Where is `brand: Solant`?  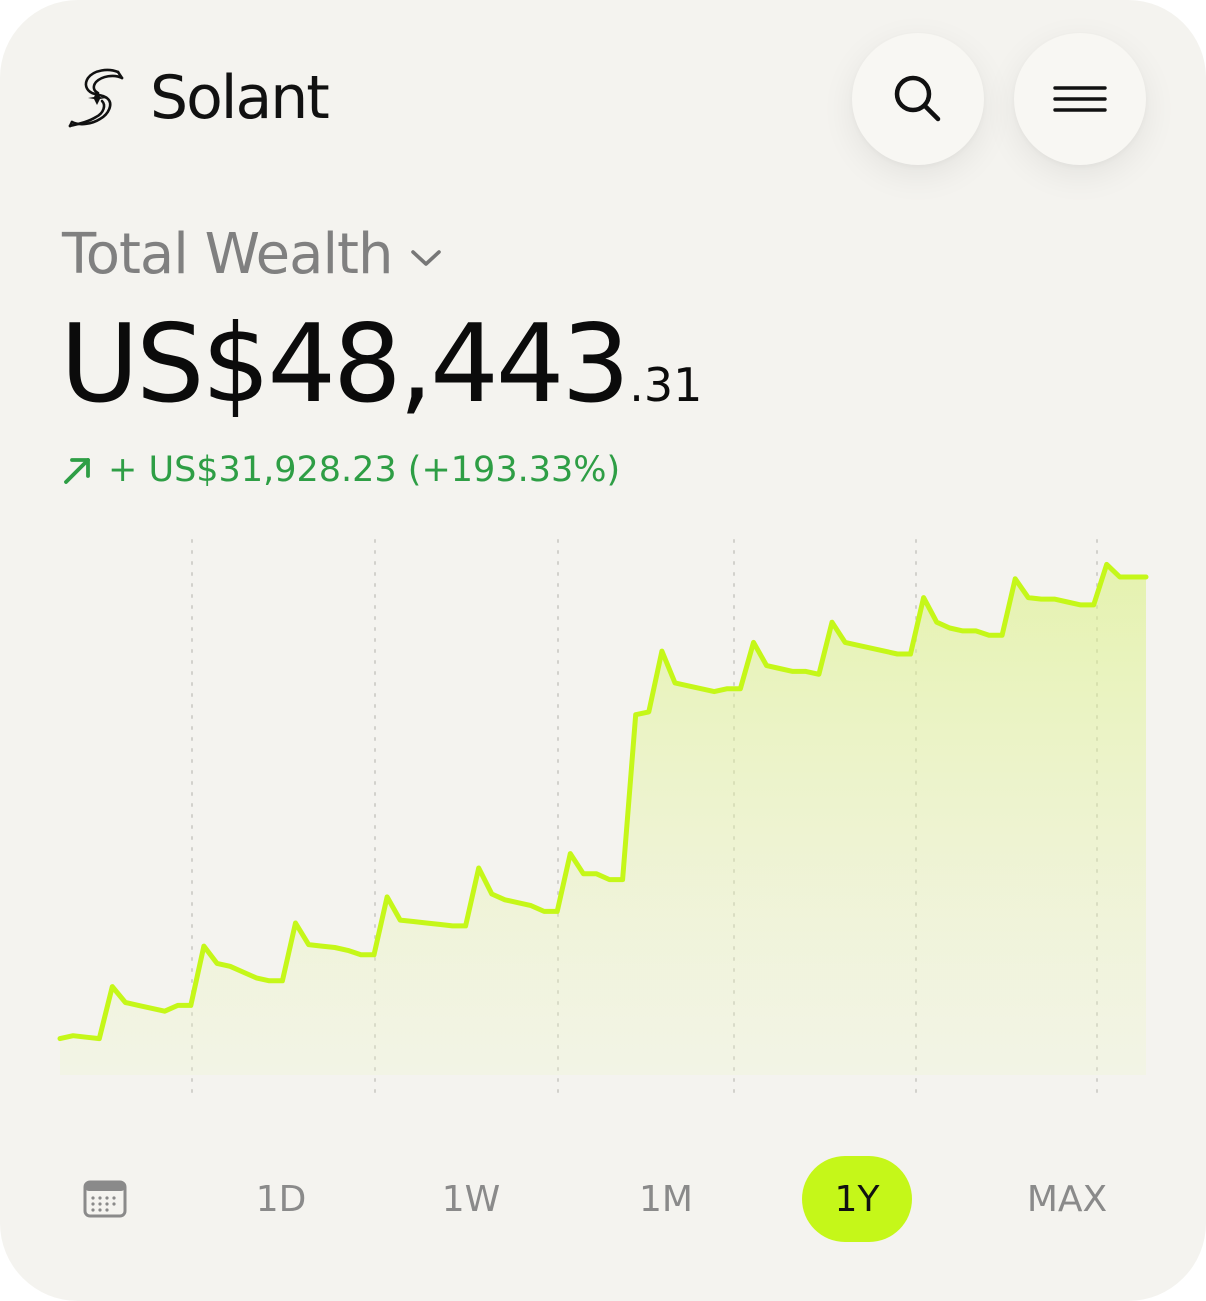
brand: Solant is located at coordinates (197, 98).